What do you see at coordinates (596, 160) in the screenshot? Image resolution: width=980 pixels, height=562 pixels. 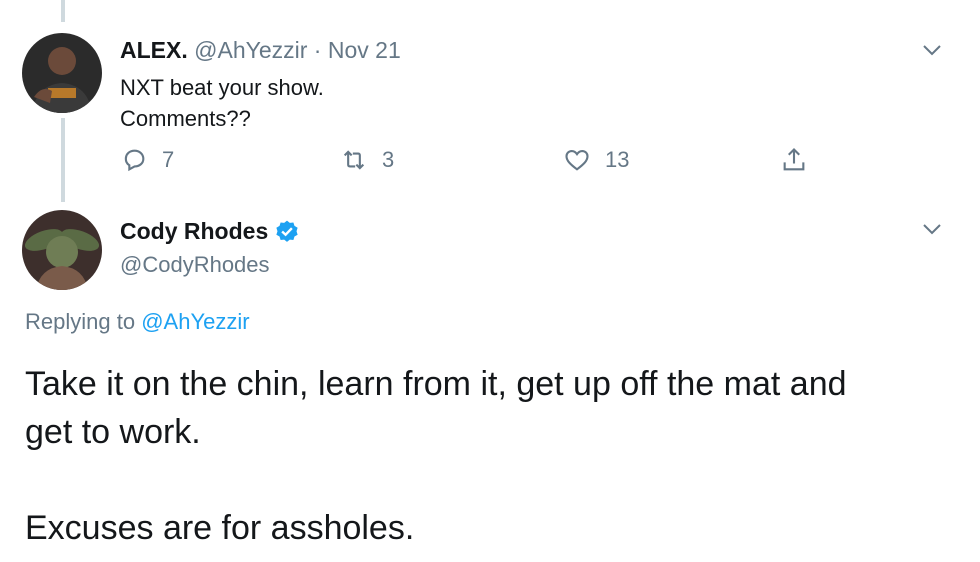 I see `like-button: 13` at bounding box center [596, 160].